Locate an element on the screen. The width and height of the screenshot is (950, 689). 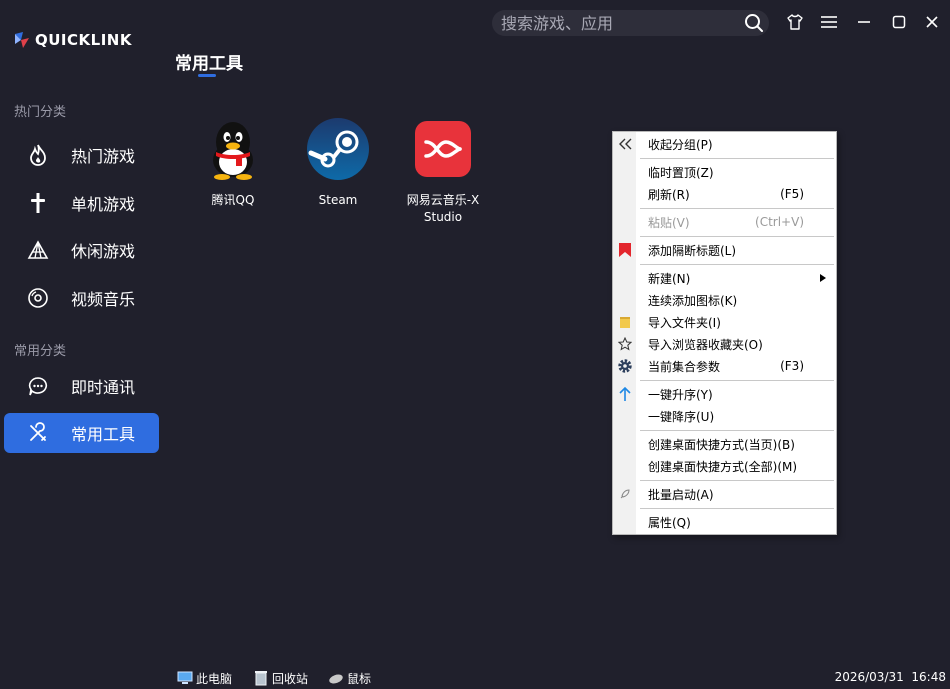
menu-item-label: 收起分组(P) is located at coordinates (680, 144).